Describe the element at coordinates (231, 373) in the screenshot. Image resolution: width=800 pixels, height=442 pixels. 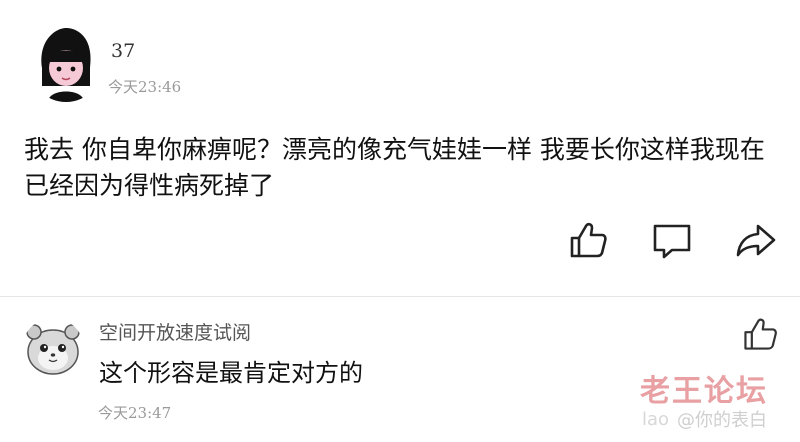
I see `reply-content: 这个形容是最肯定对方的` at that location.